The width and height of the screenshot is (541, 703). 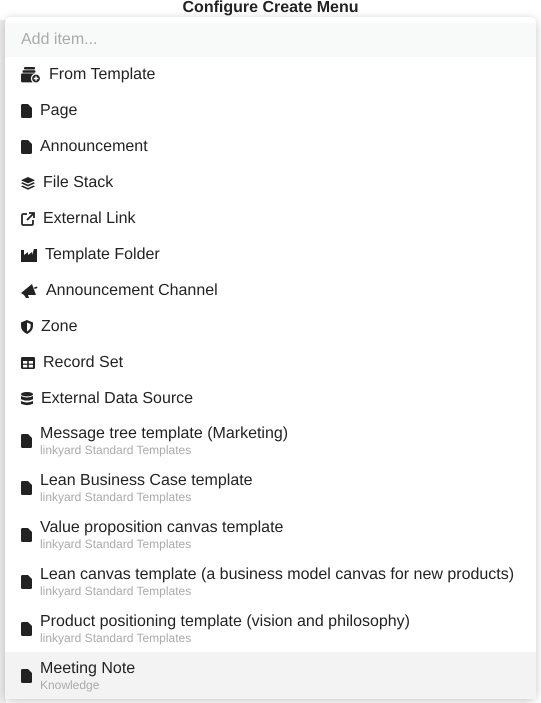 What do you see at coordinates (164, 433) in the screenshot?
I see `item-label: Message tree template (Marketing)` at bounding box center [164, 433].